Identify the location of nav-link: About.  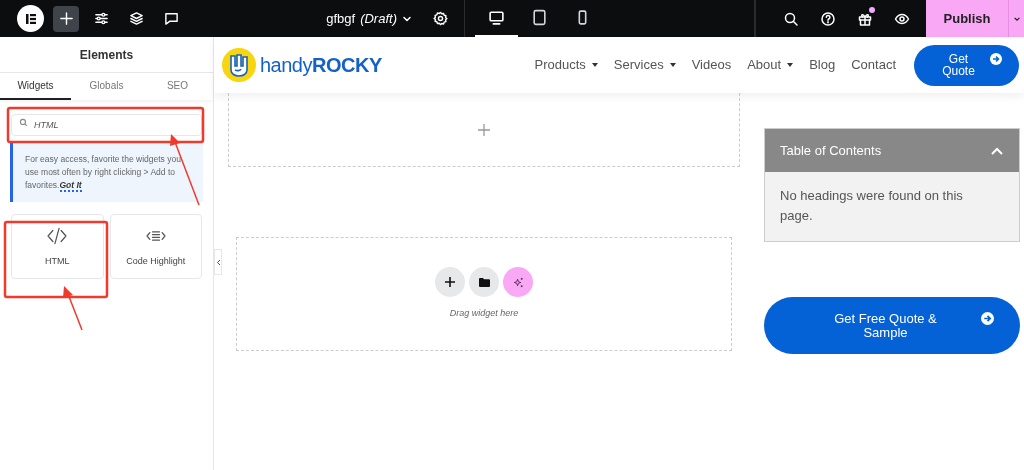
(770, 65).